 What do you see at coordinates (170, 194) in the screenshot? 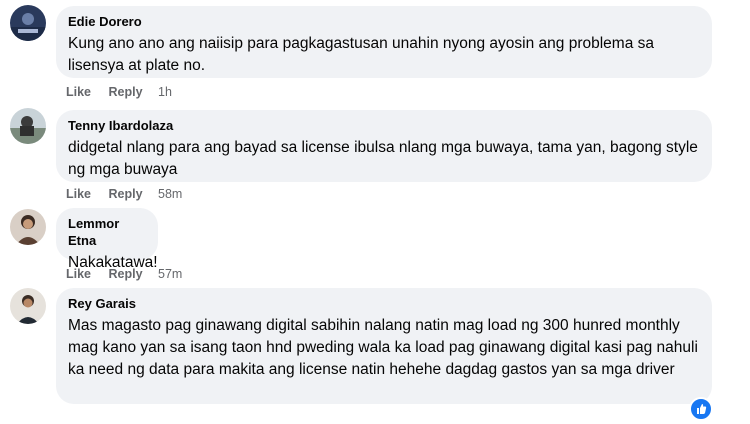
I see `comment-timestamp: 58m` at bounding box center [170, 194].